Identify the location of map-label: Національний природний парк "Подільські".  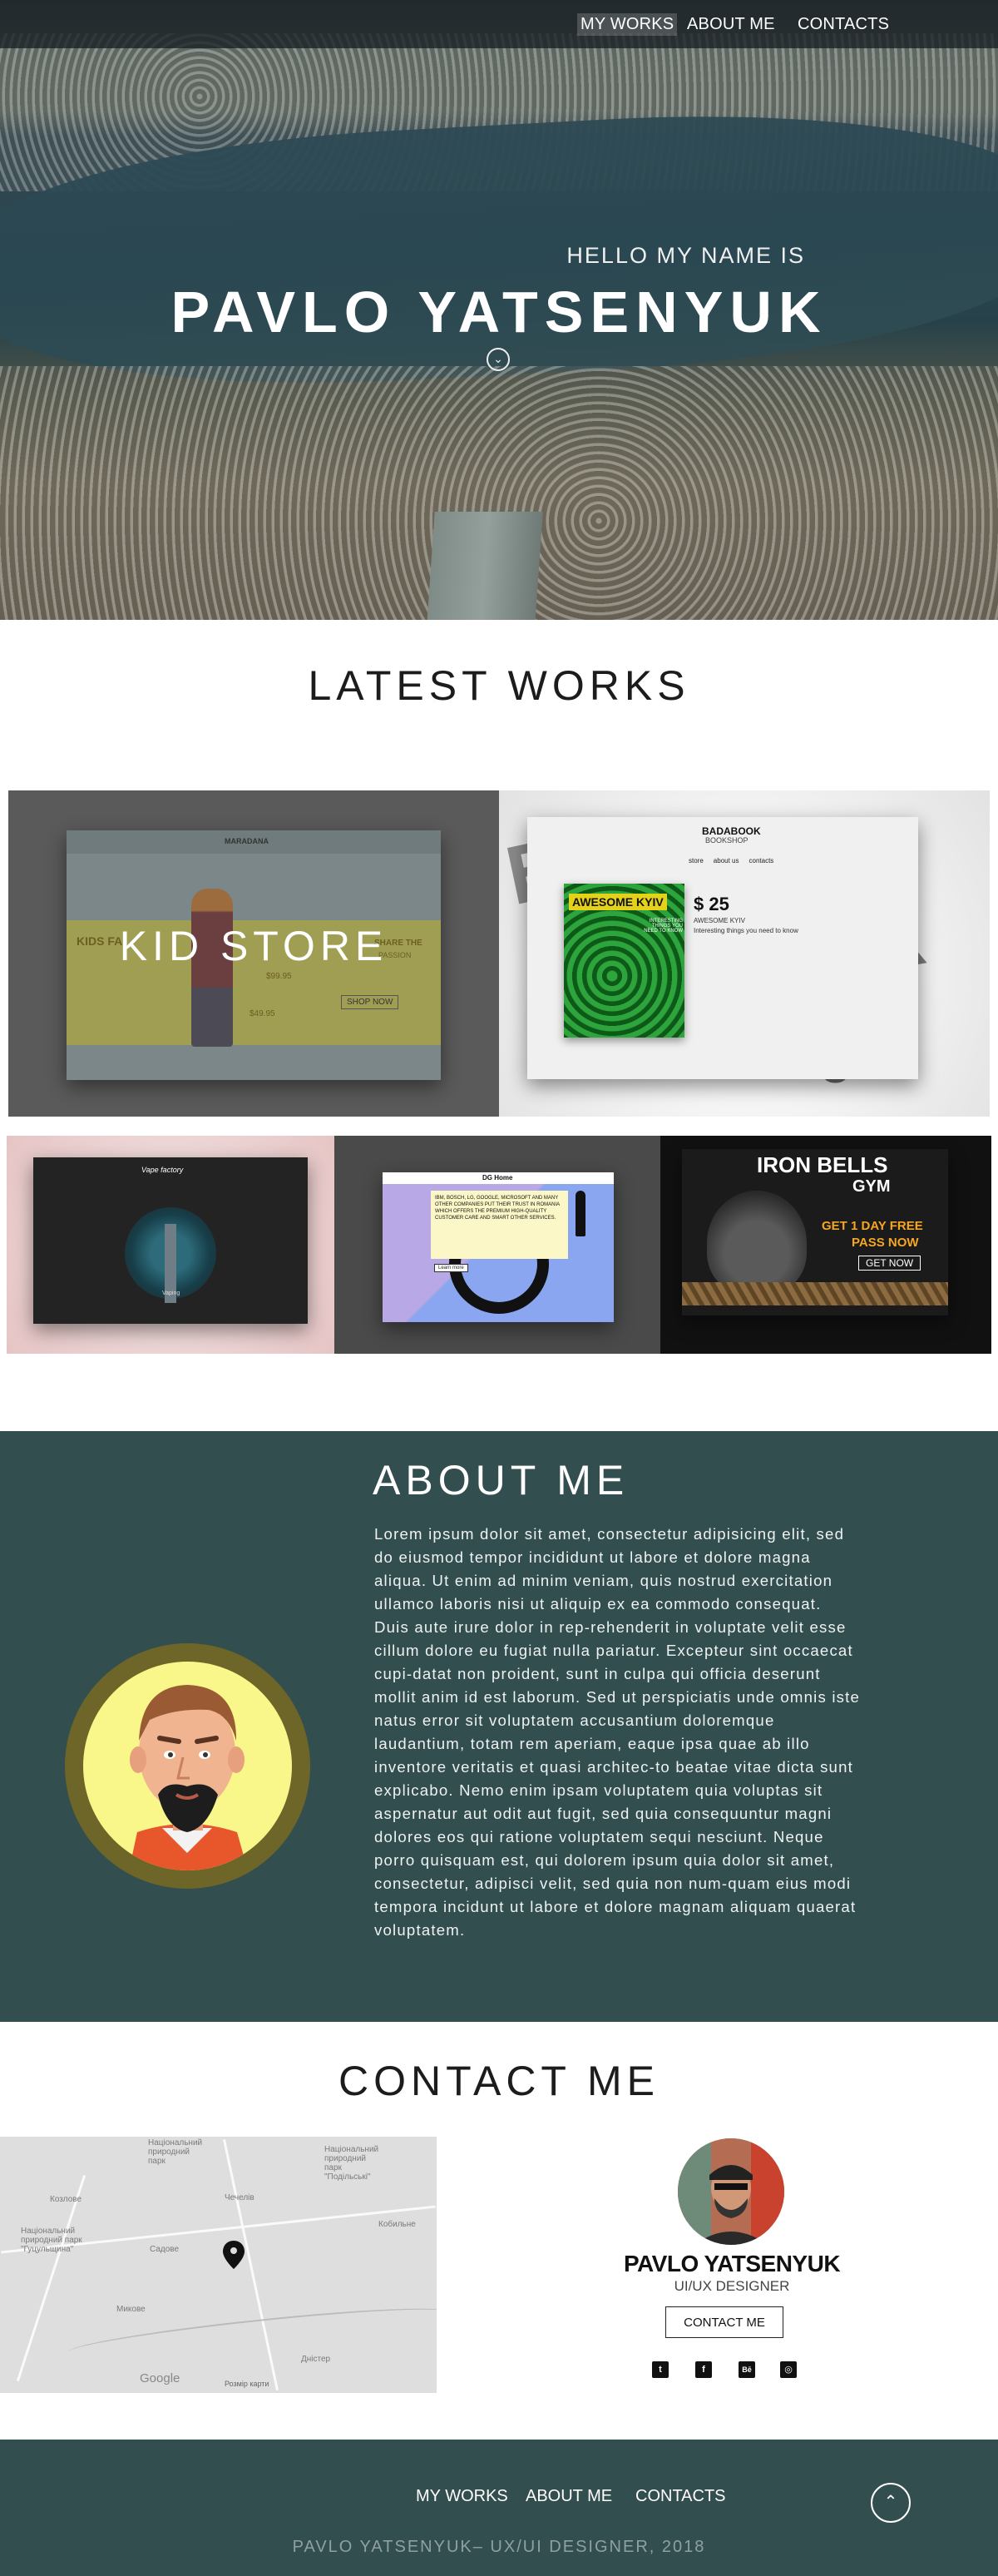
(352, 2164).